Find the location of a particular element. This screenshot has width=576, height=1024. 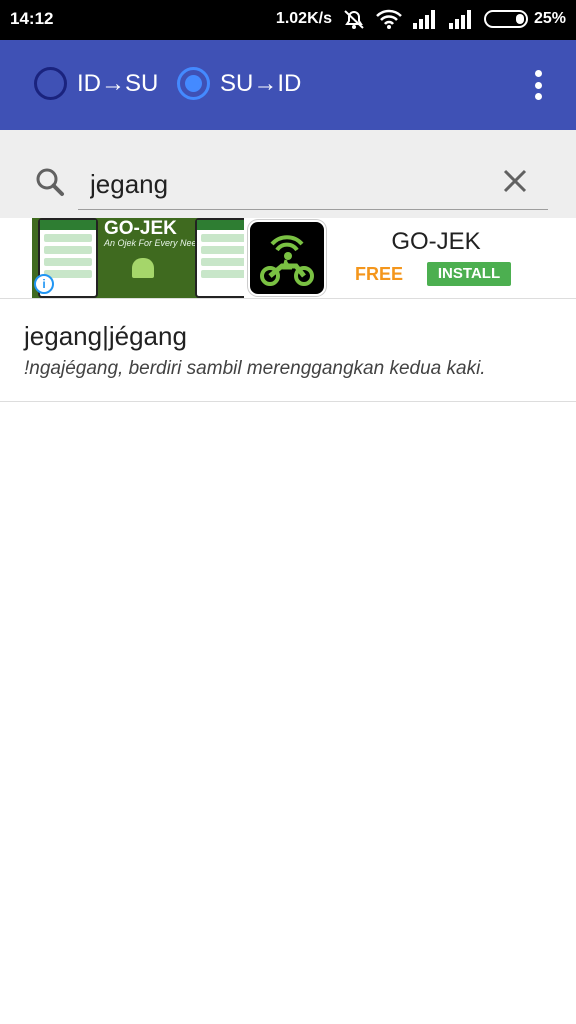

search-icon is located at coordinates (50, 184).